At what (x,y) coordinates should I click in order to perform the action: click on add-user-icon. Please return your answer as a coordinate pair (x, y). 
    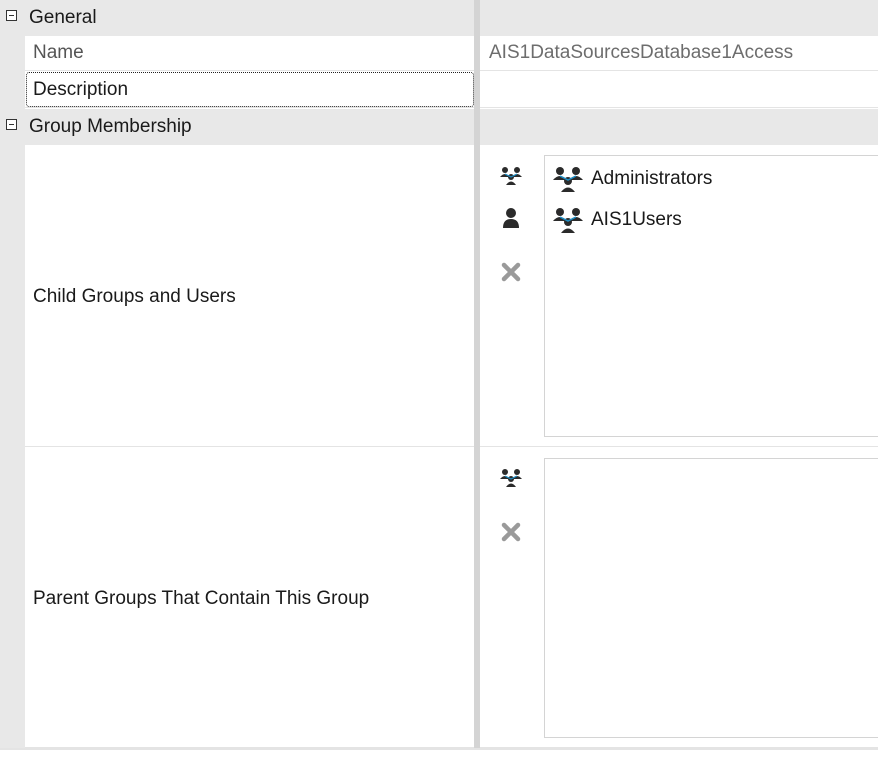
    Looking at the image, I should click on (511, 218).